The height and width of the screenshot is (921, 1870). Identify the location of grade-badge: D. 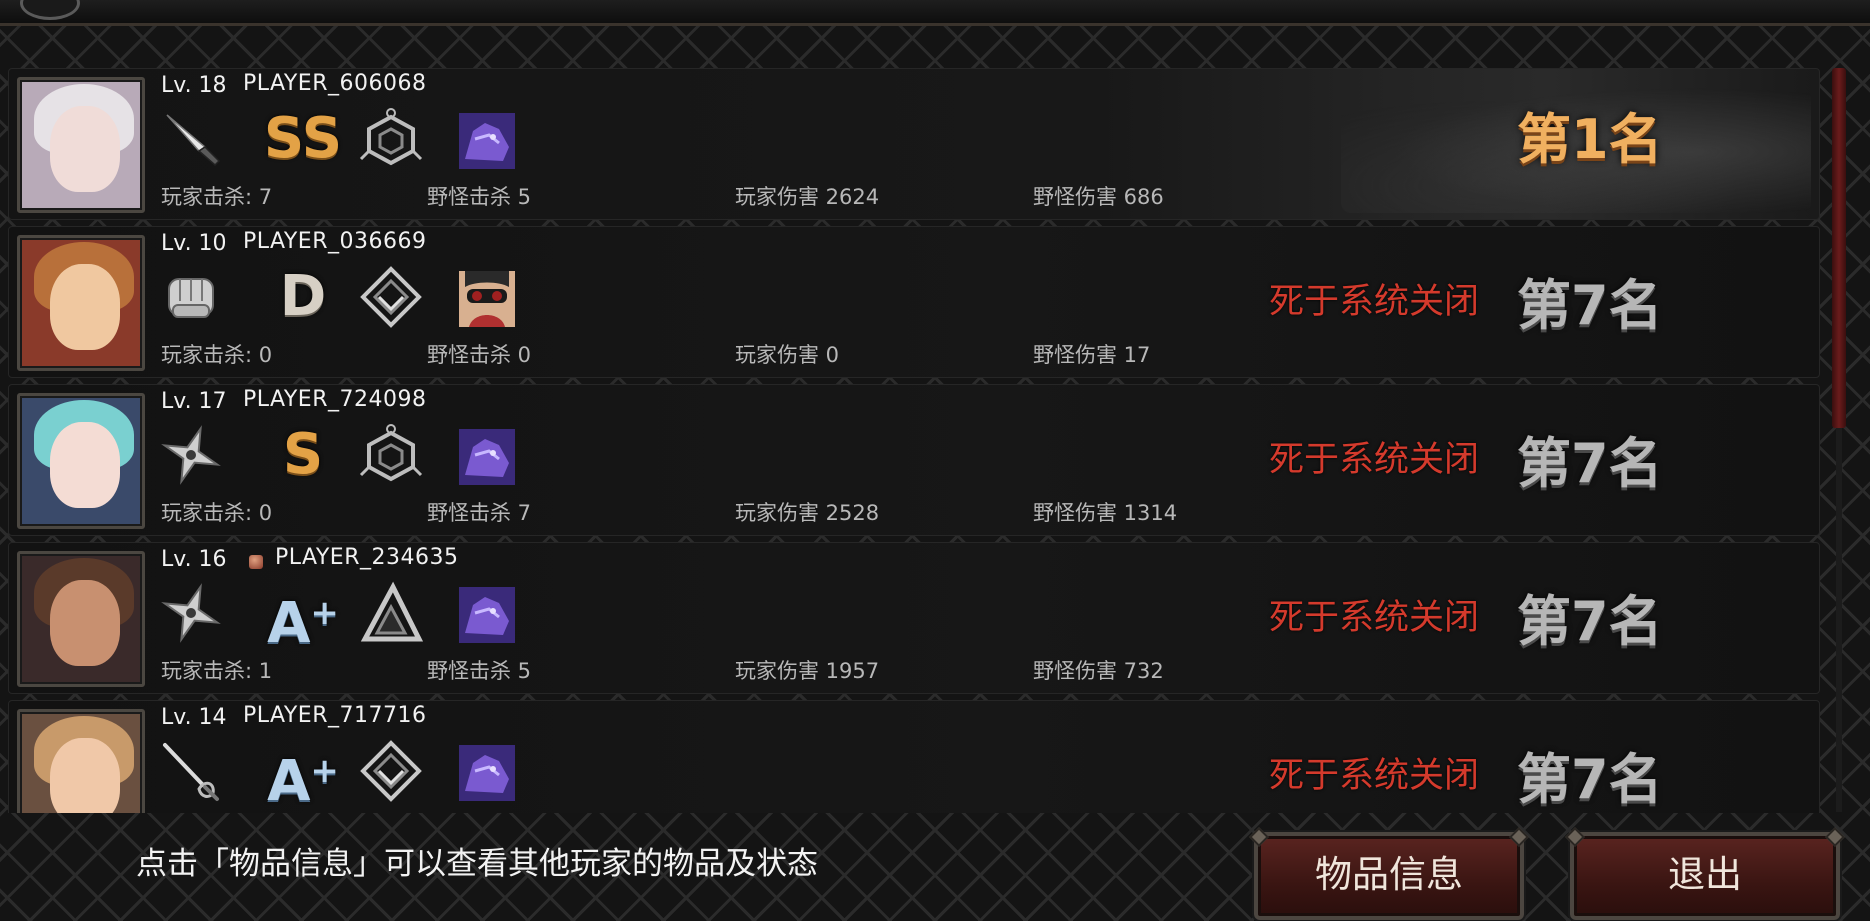
(303, 296).